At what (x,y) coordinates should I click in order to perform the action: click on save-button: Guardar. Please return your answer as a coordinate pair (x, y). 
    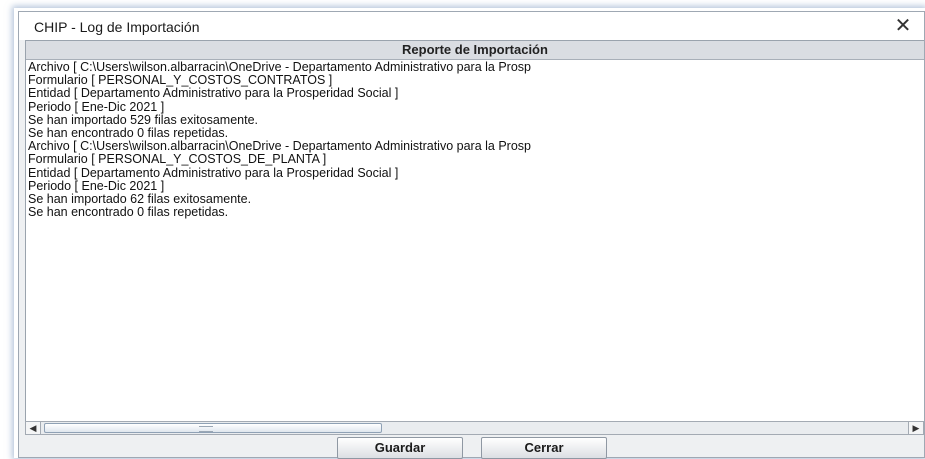
    Looking at the image, I should click on (400, 448).